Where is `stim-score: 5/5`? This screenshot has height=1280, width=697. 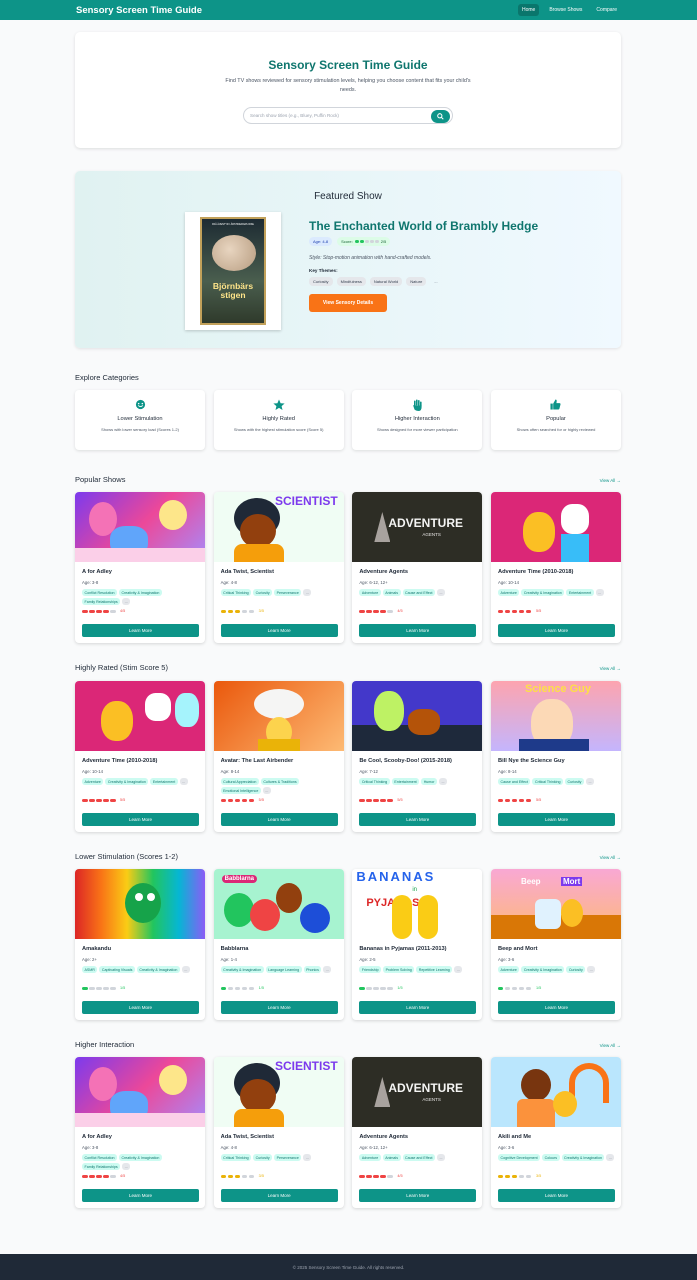
stim-score: 5/5 is located at coordinates (519, 611).